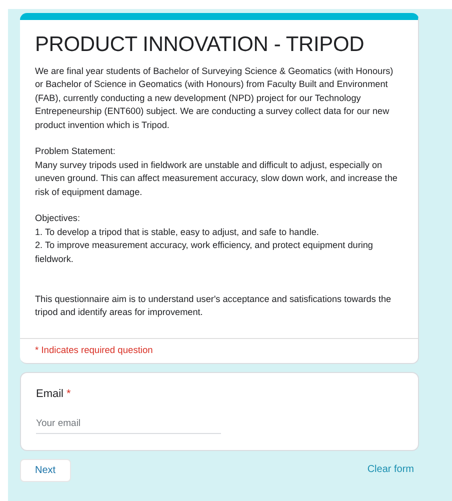 This screenshot has width=452, height=501. What do you see at coordinates (50, 394) in the screenshot?
I see `question-label: Email` at bounding box center [50, 394].